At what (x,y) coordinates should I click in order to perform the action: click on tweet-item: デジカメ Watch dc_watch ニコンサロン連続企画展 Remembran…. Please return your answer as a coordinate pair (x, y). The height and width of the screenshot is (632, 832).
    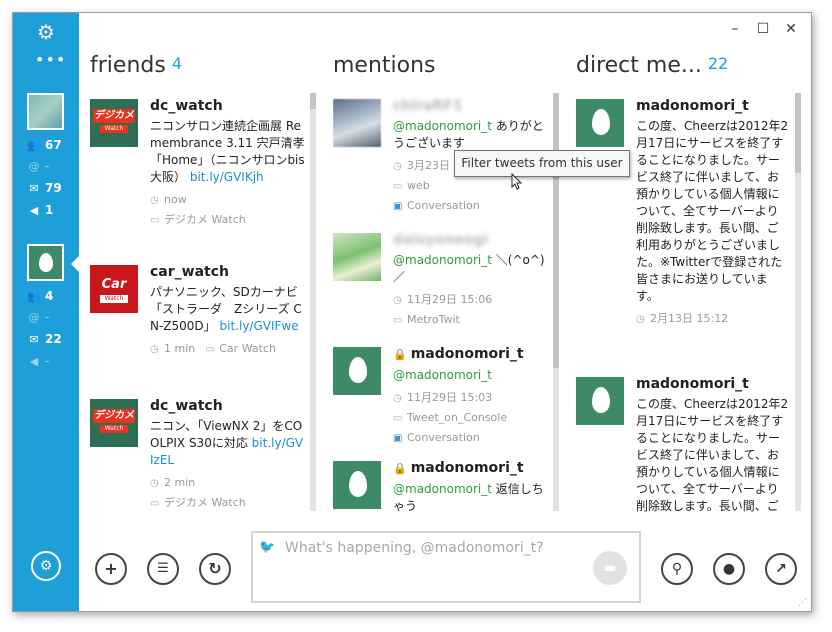
    Looking at the image, I should click on (198, 172).